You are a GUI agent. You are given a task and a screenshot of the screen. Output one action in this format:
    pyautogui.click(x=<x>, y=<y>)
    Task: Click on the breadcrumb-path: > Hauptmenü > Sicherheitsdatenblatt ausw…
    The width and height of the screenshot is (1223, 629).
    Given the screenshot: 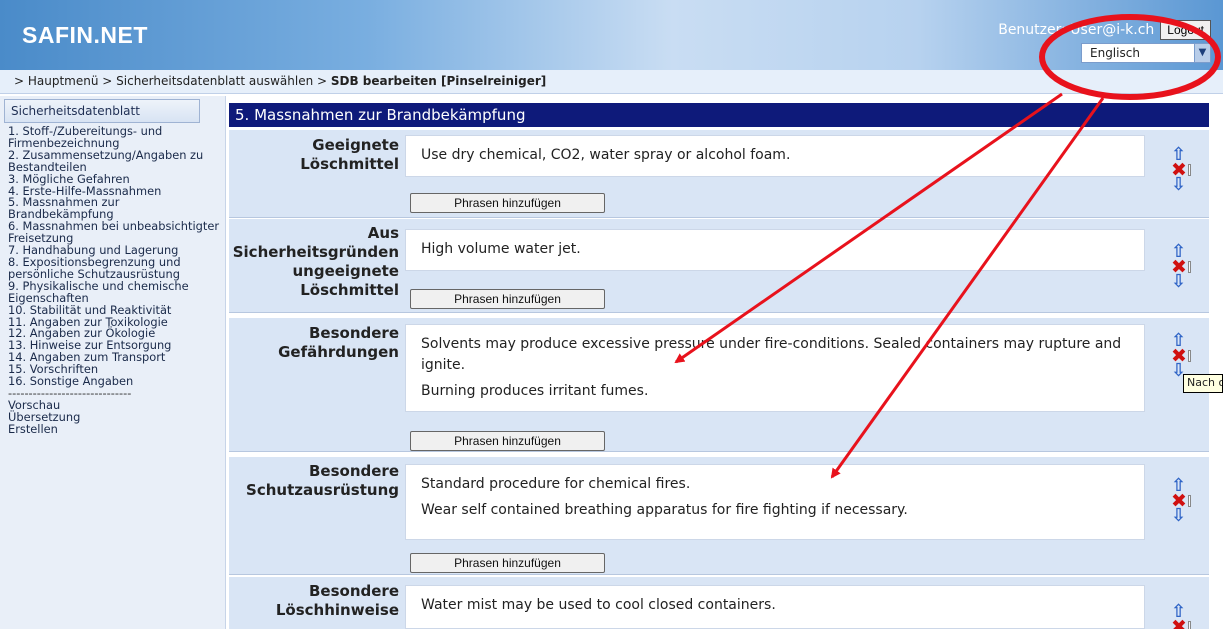 What is the action you would take?
    pyautogui.click(x=172, y=81)
    